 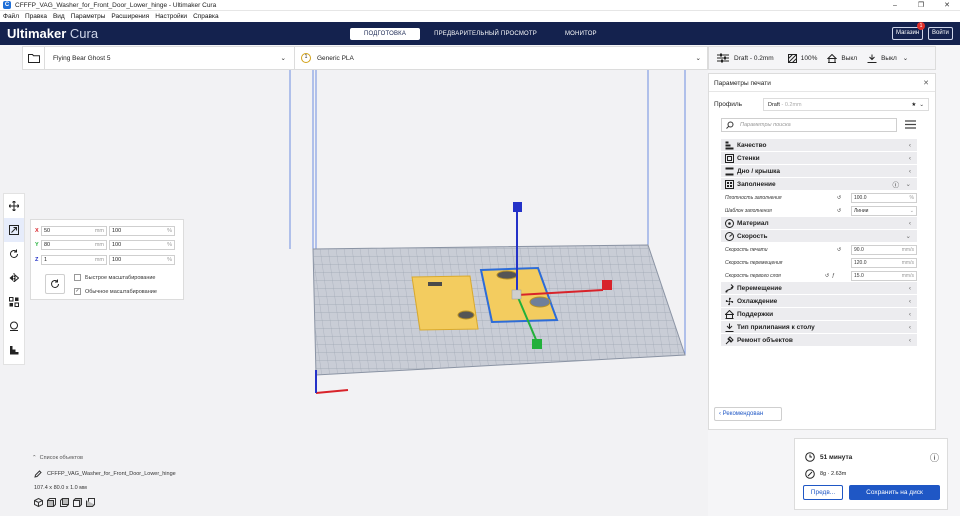 What do you see at coordinates (485, 34) in the screenshot?
I see `tab-preview: ПРЕДВАРИТЕЛЬНЫЙ ПРОСМОТР` at bounding box center [485, 34].